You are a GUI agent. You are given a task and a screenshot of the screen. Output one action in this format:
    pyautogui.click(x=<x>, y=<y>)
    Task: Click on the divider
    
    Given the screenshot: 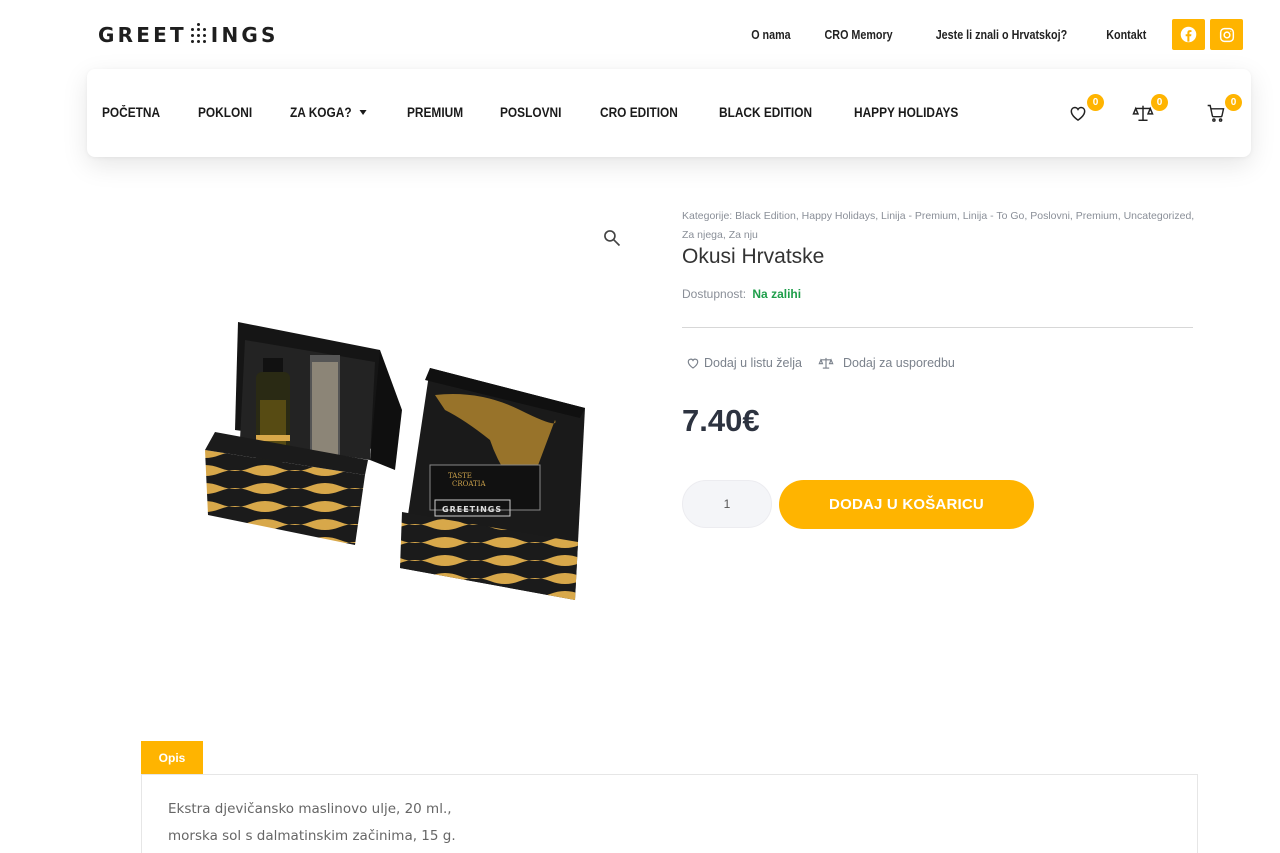 What is the action you would take?
    pyautogui.click(x=937, y=327)
    